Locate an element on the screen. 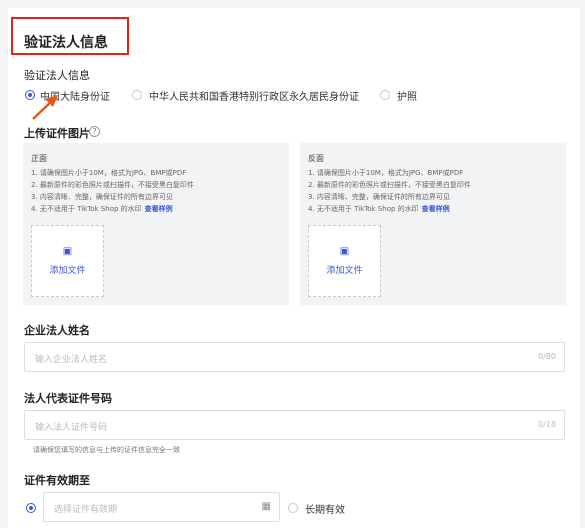  validity-label: 证件有效期至 is located at coordinates (57, 480).